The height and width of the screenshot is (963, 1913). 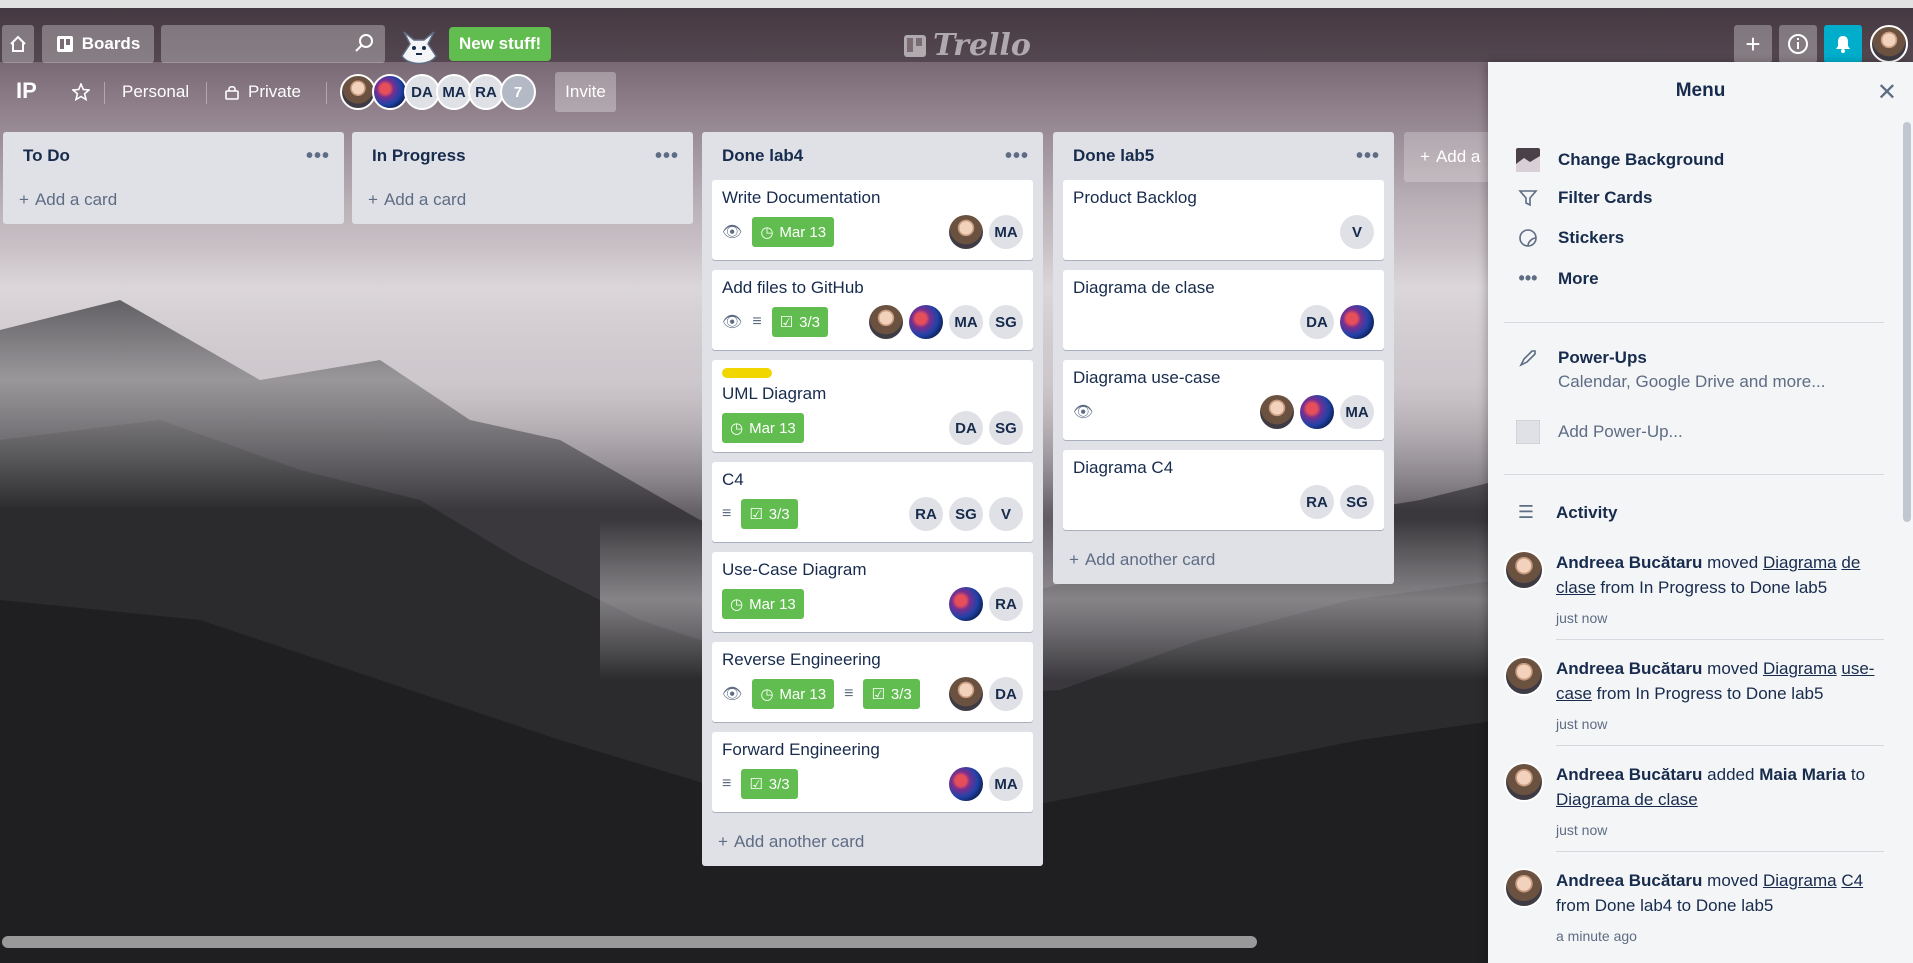 I want to click on card: Forward Engineering ≡ ☑ 3/3 MA, so click(x=872, y=772).